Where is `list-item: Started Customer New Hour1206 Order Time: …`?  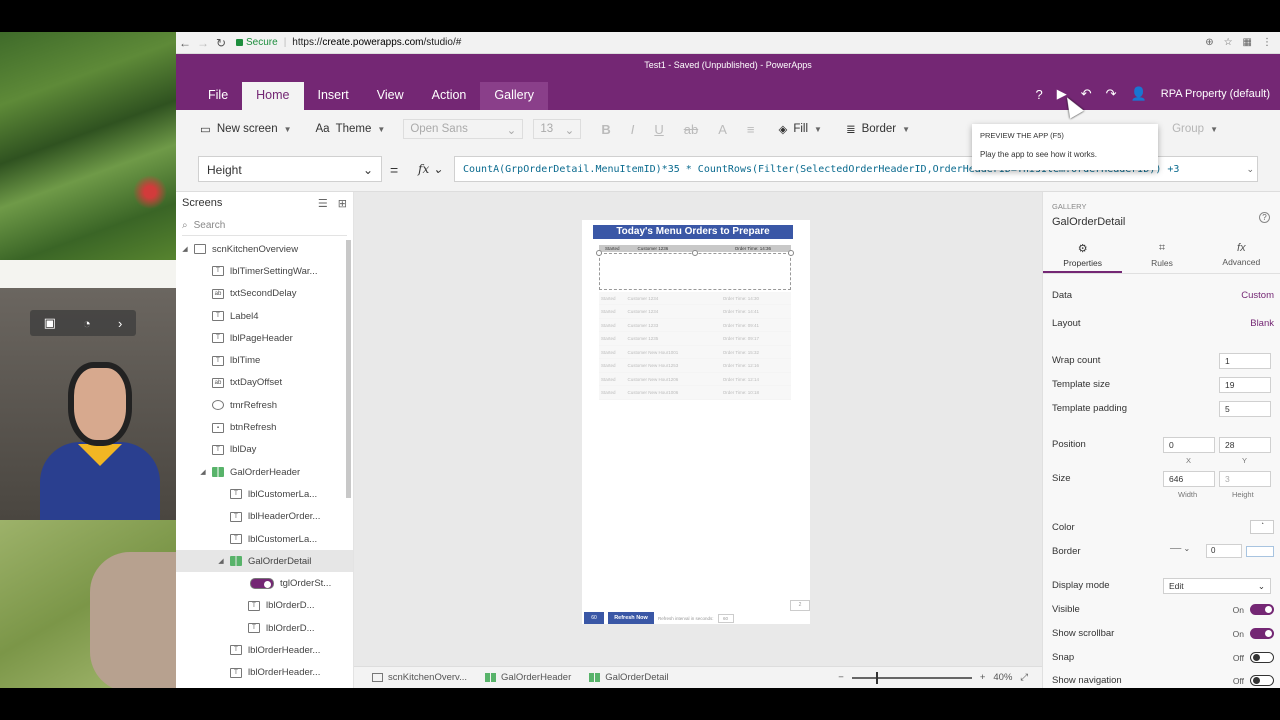
list-item: Started Customer New Hour1206 Order Time: … is located at coordinates (695, 379).